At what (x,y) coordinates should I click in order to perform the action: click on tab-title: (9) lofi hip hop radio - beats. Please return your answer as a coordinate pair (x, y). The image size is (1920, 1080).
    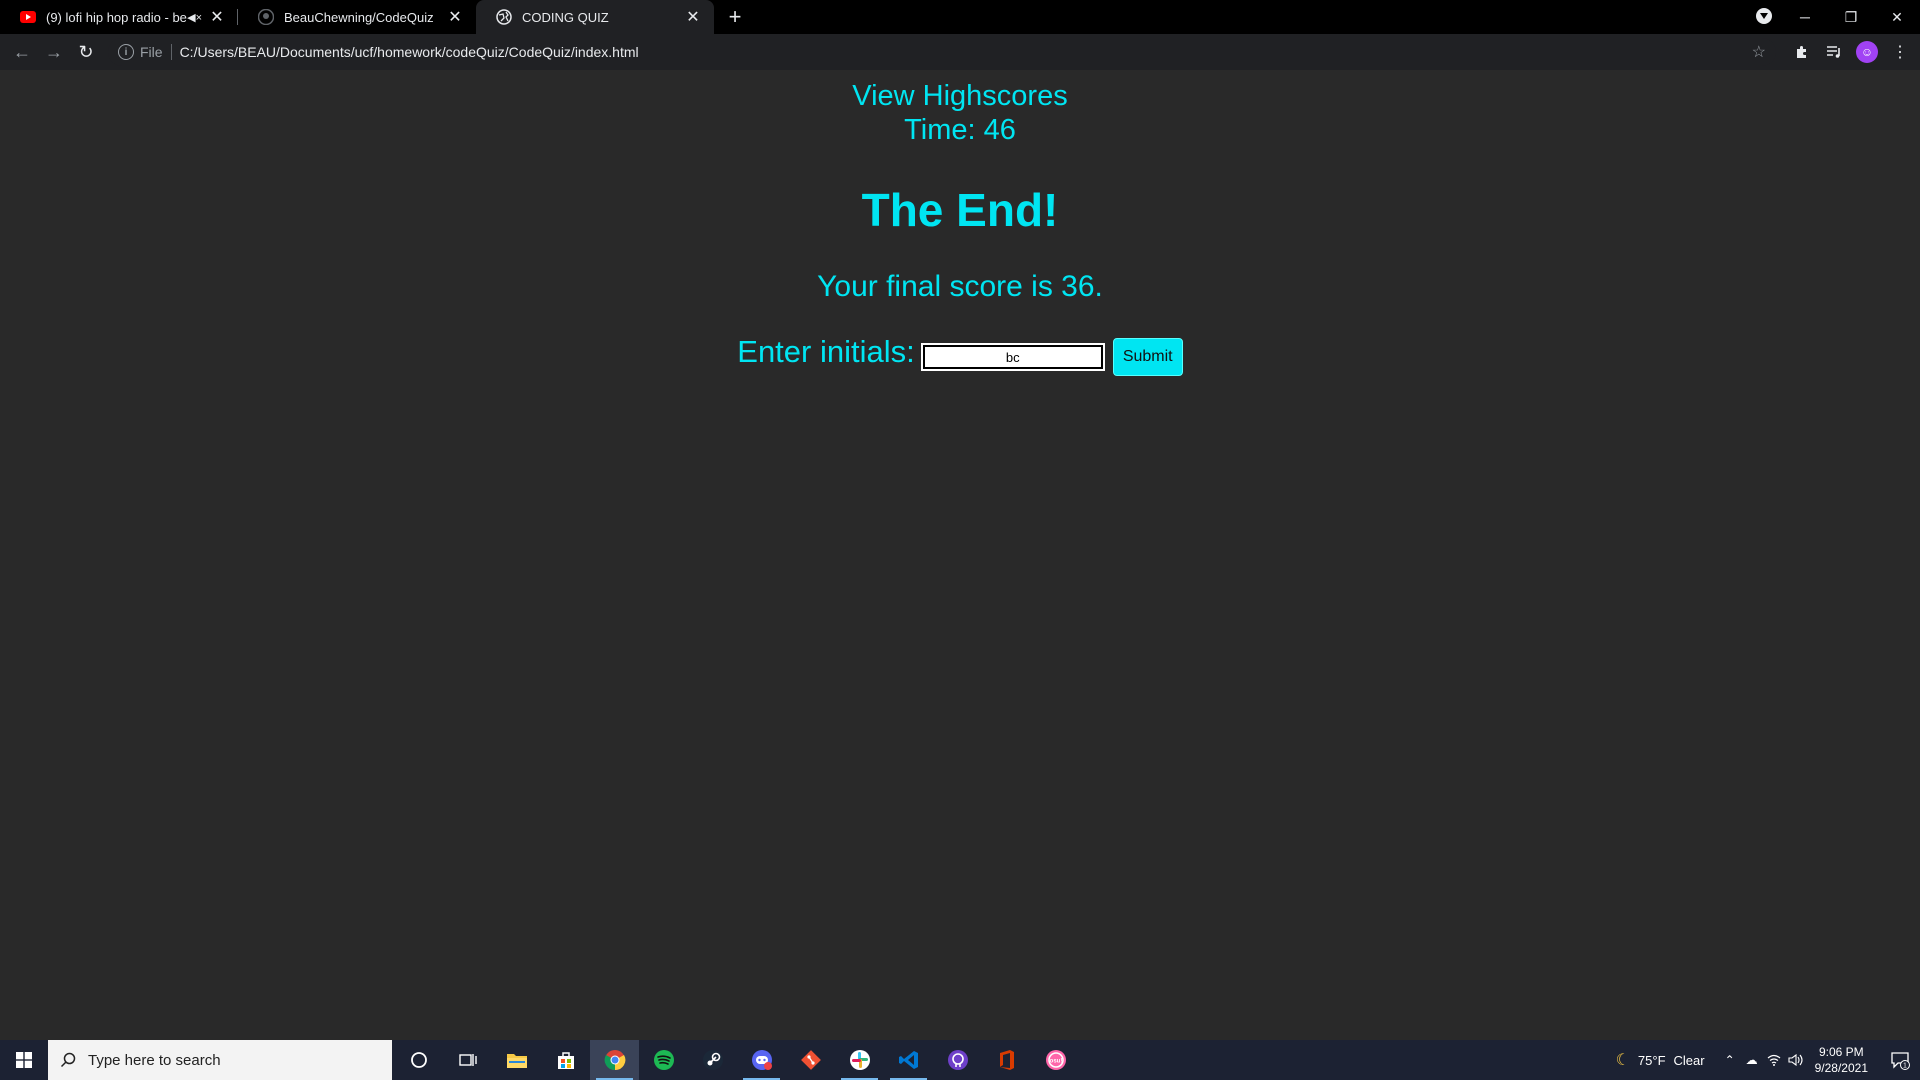
    Looking at the image, I should click on (116, 17).